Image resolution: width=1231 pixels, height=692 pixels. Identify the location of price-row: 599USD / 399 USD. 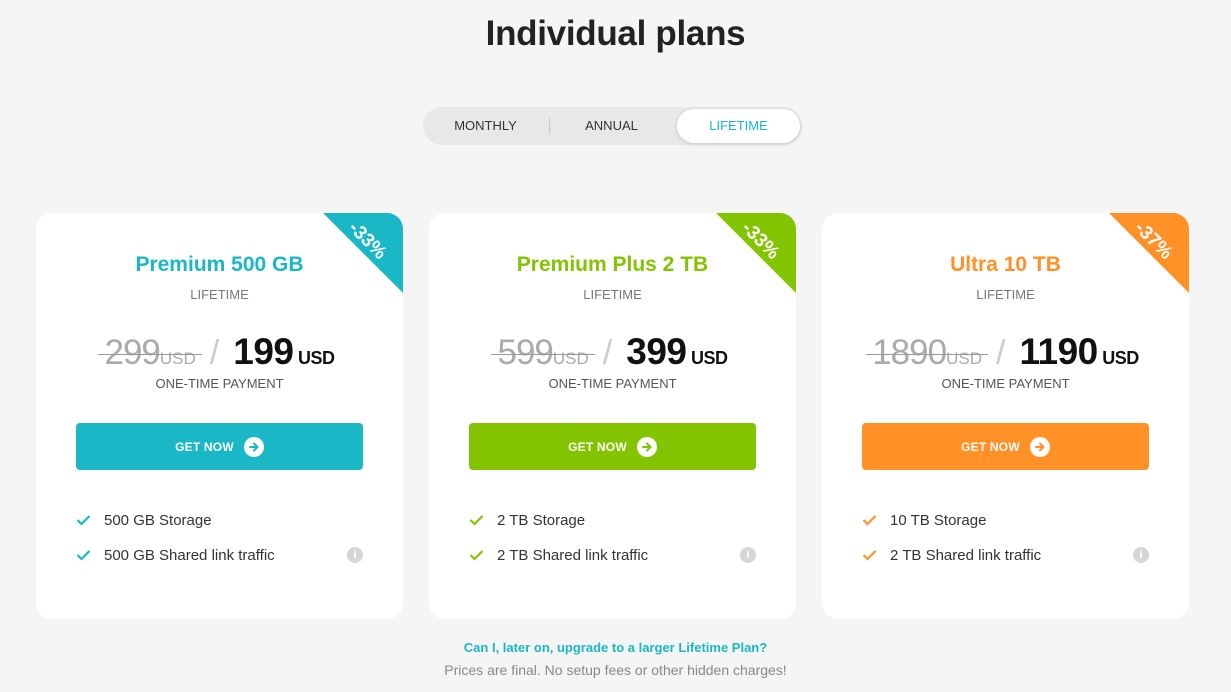
(612, 352).